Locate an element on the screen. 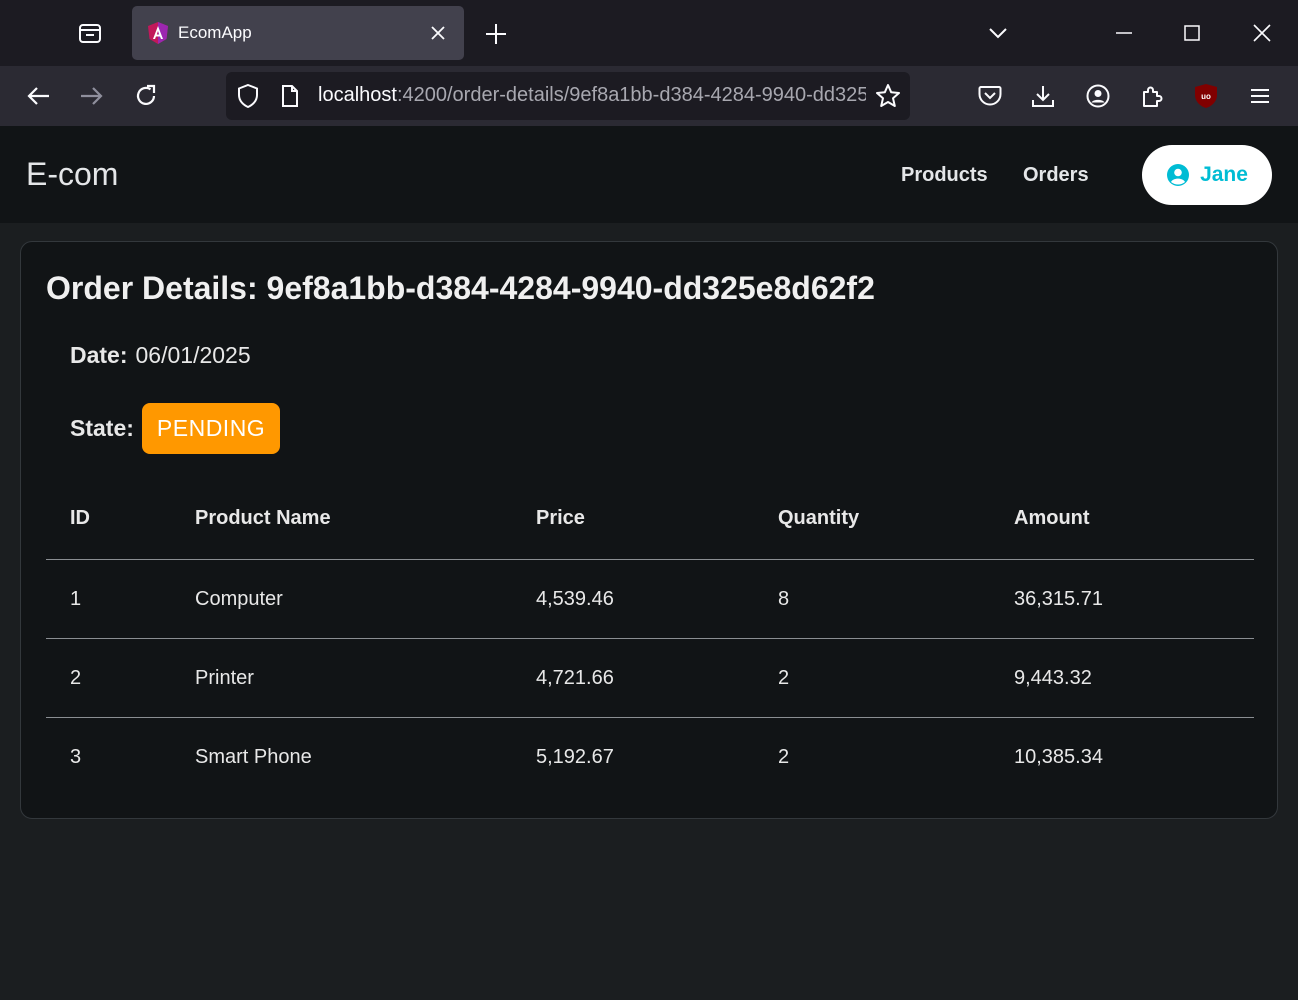  cell-price: 4,539.46 is located at coordinates (575, 598).